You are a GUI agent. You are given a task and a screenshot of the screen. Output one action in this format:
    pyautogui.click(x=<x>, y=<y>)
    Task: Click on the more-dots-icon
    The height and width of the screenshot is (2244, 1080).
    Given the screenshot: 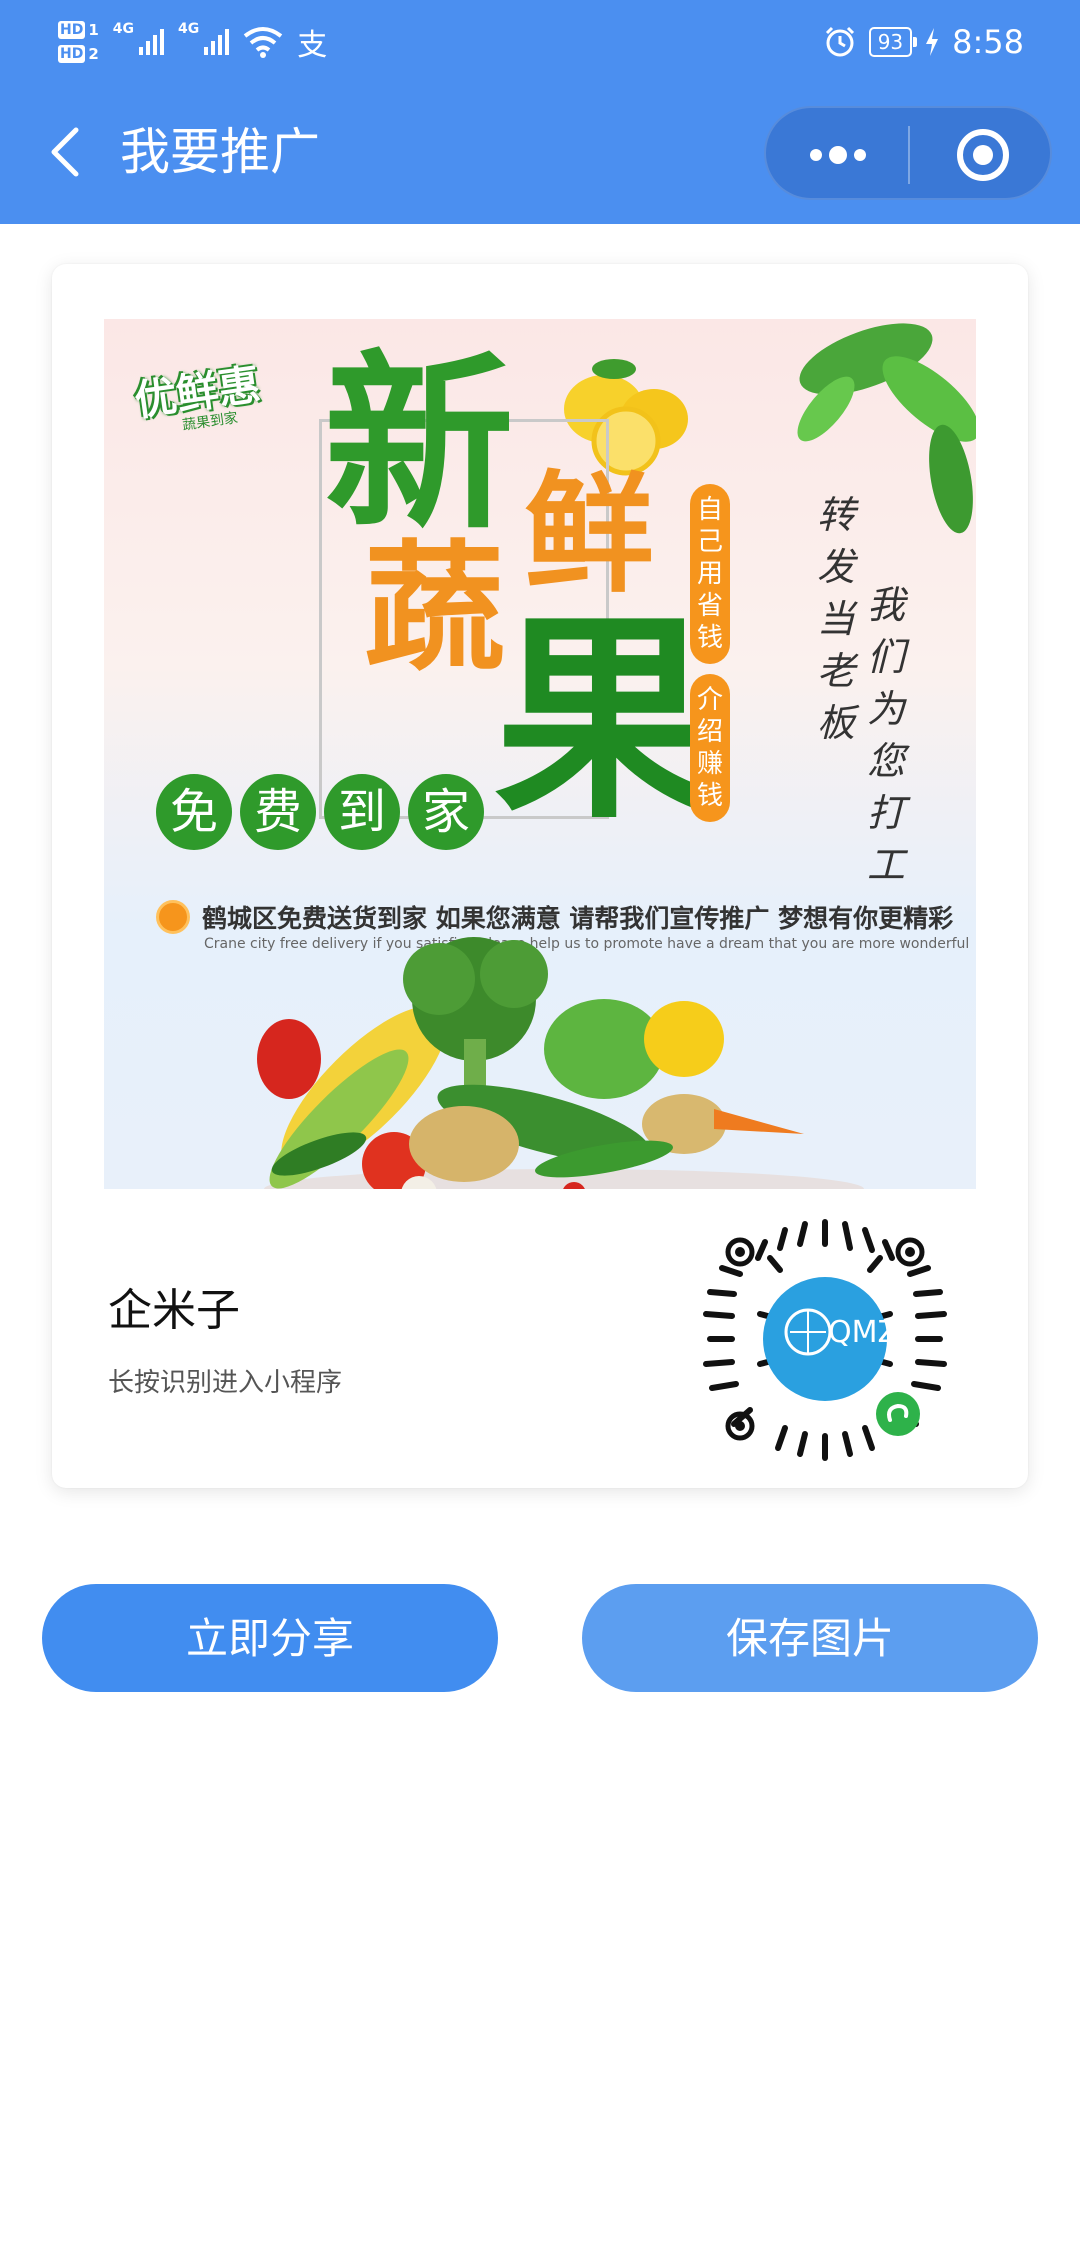 What is the action you would take?
    pyautogui.click(x=838, y=155)
    